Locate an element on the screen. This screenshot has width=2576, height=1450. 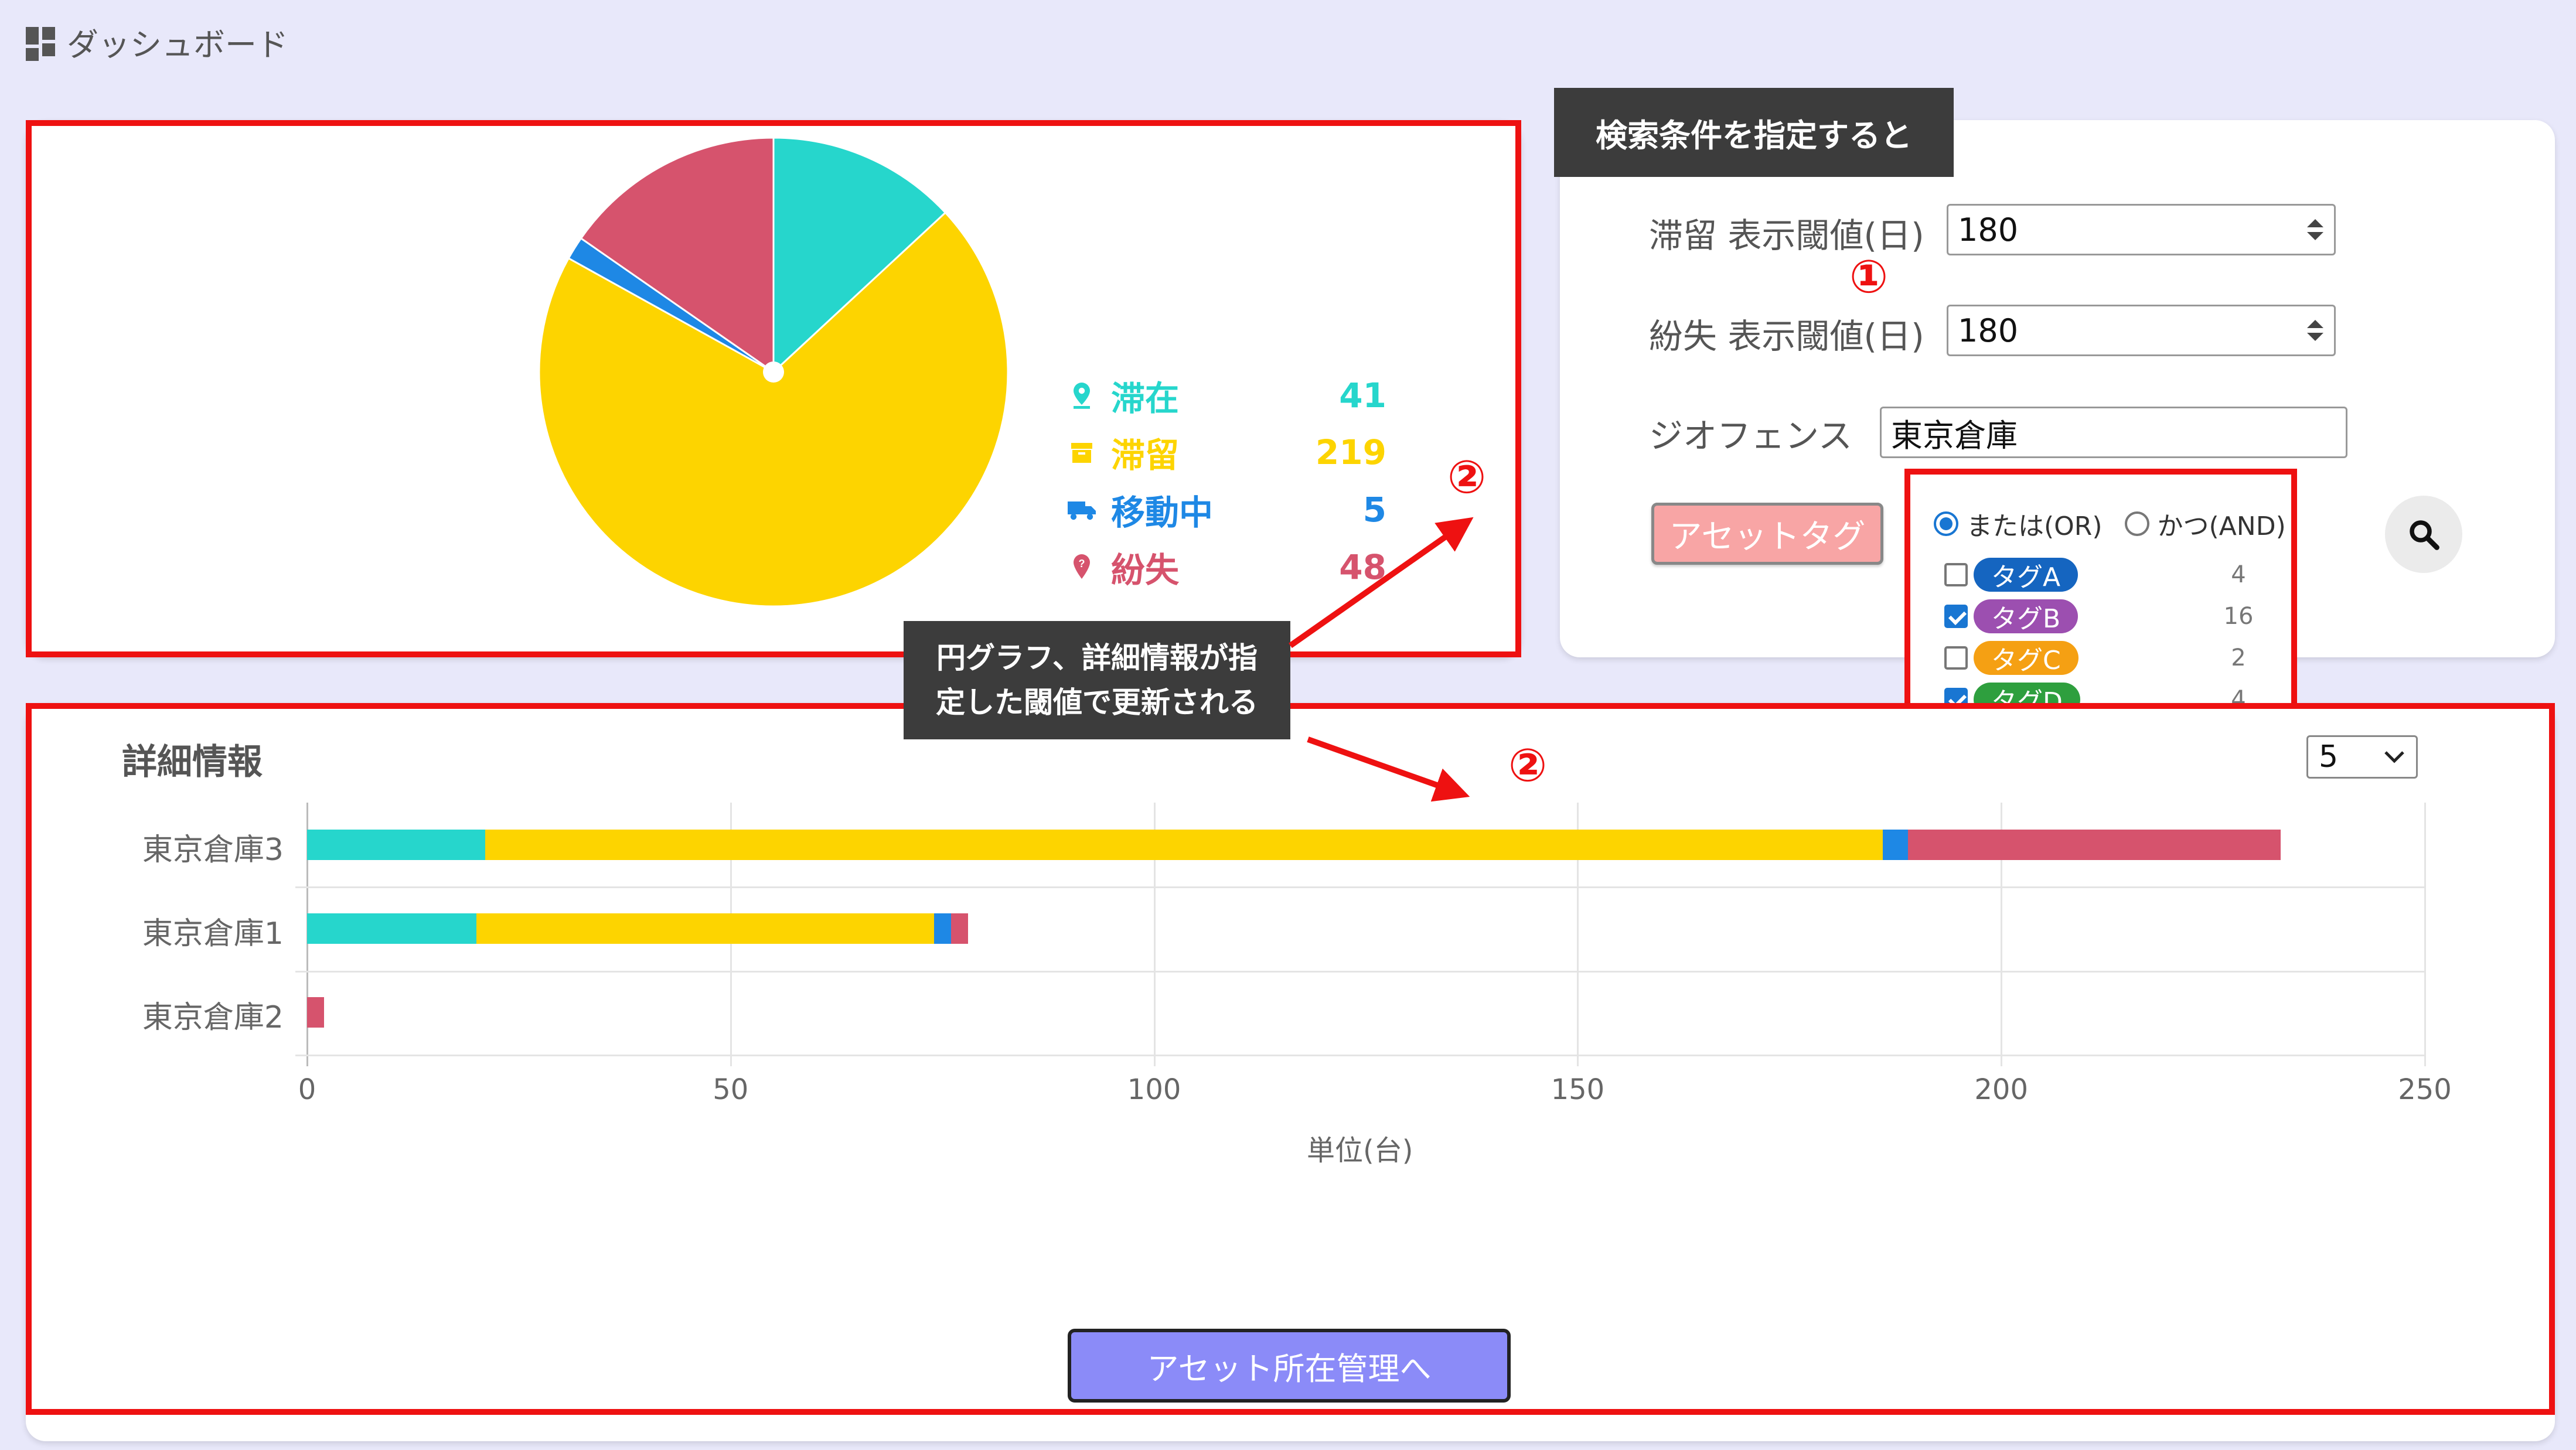
arrow-to-summary is located at coordinates (1381, 583).